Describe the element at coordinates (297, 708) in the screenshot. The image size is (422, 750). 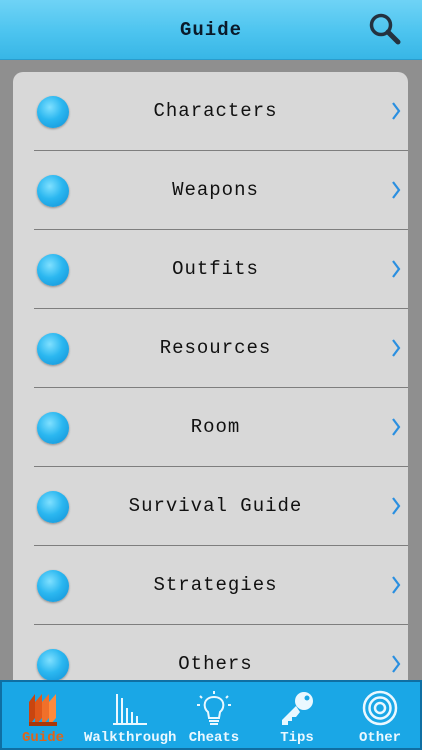
I see `key-icon` at that location.